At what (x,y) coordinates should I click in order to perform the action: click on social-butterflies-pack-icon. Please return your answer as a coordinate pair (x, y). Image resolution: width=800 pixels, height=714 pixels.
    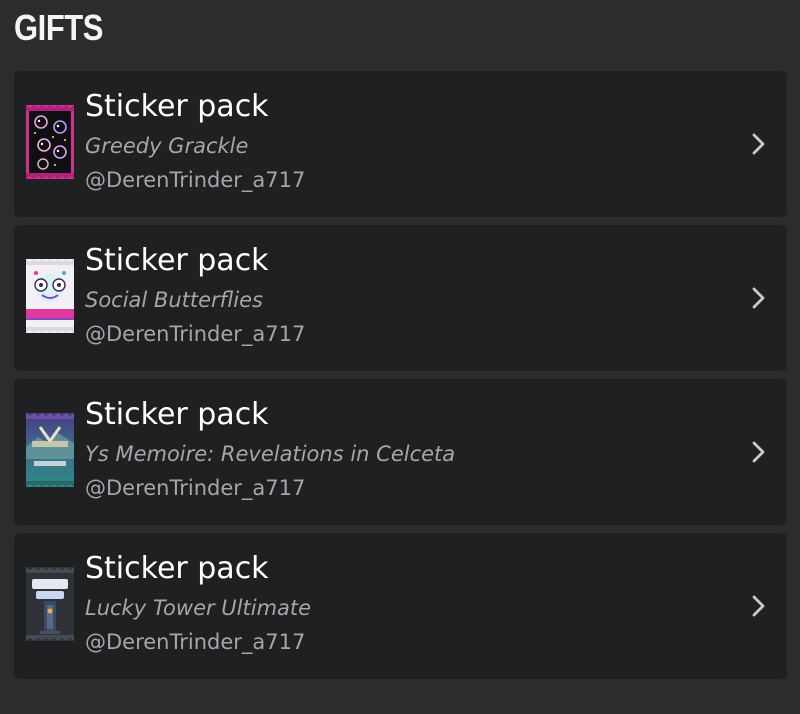
    Looking at the image, I should click on (50, 296).